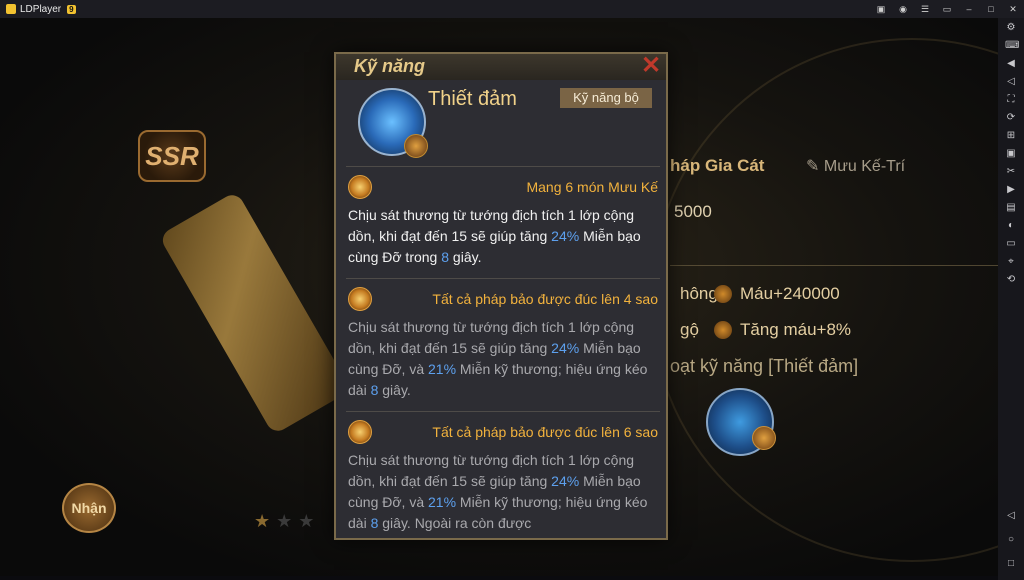 The height and width of the screenshot is (580, 1024). Describe the element at coordinates (71, 9) in the screenshot. I see `version-badge: 9` at that location.